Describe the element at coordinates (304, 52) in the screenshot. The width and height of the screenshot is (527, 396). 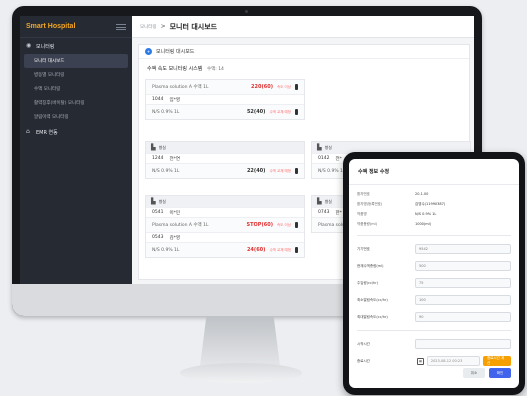
I see `panel-header: + 모니터링 대시보드` at that location.